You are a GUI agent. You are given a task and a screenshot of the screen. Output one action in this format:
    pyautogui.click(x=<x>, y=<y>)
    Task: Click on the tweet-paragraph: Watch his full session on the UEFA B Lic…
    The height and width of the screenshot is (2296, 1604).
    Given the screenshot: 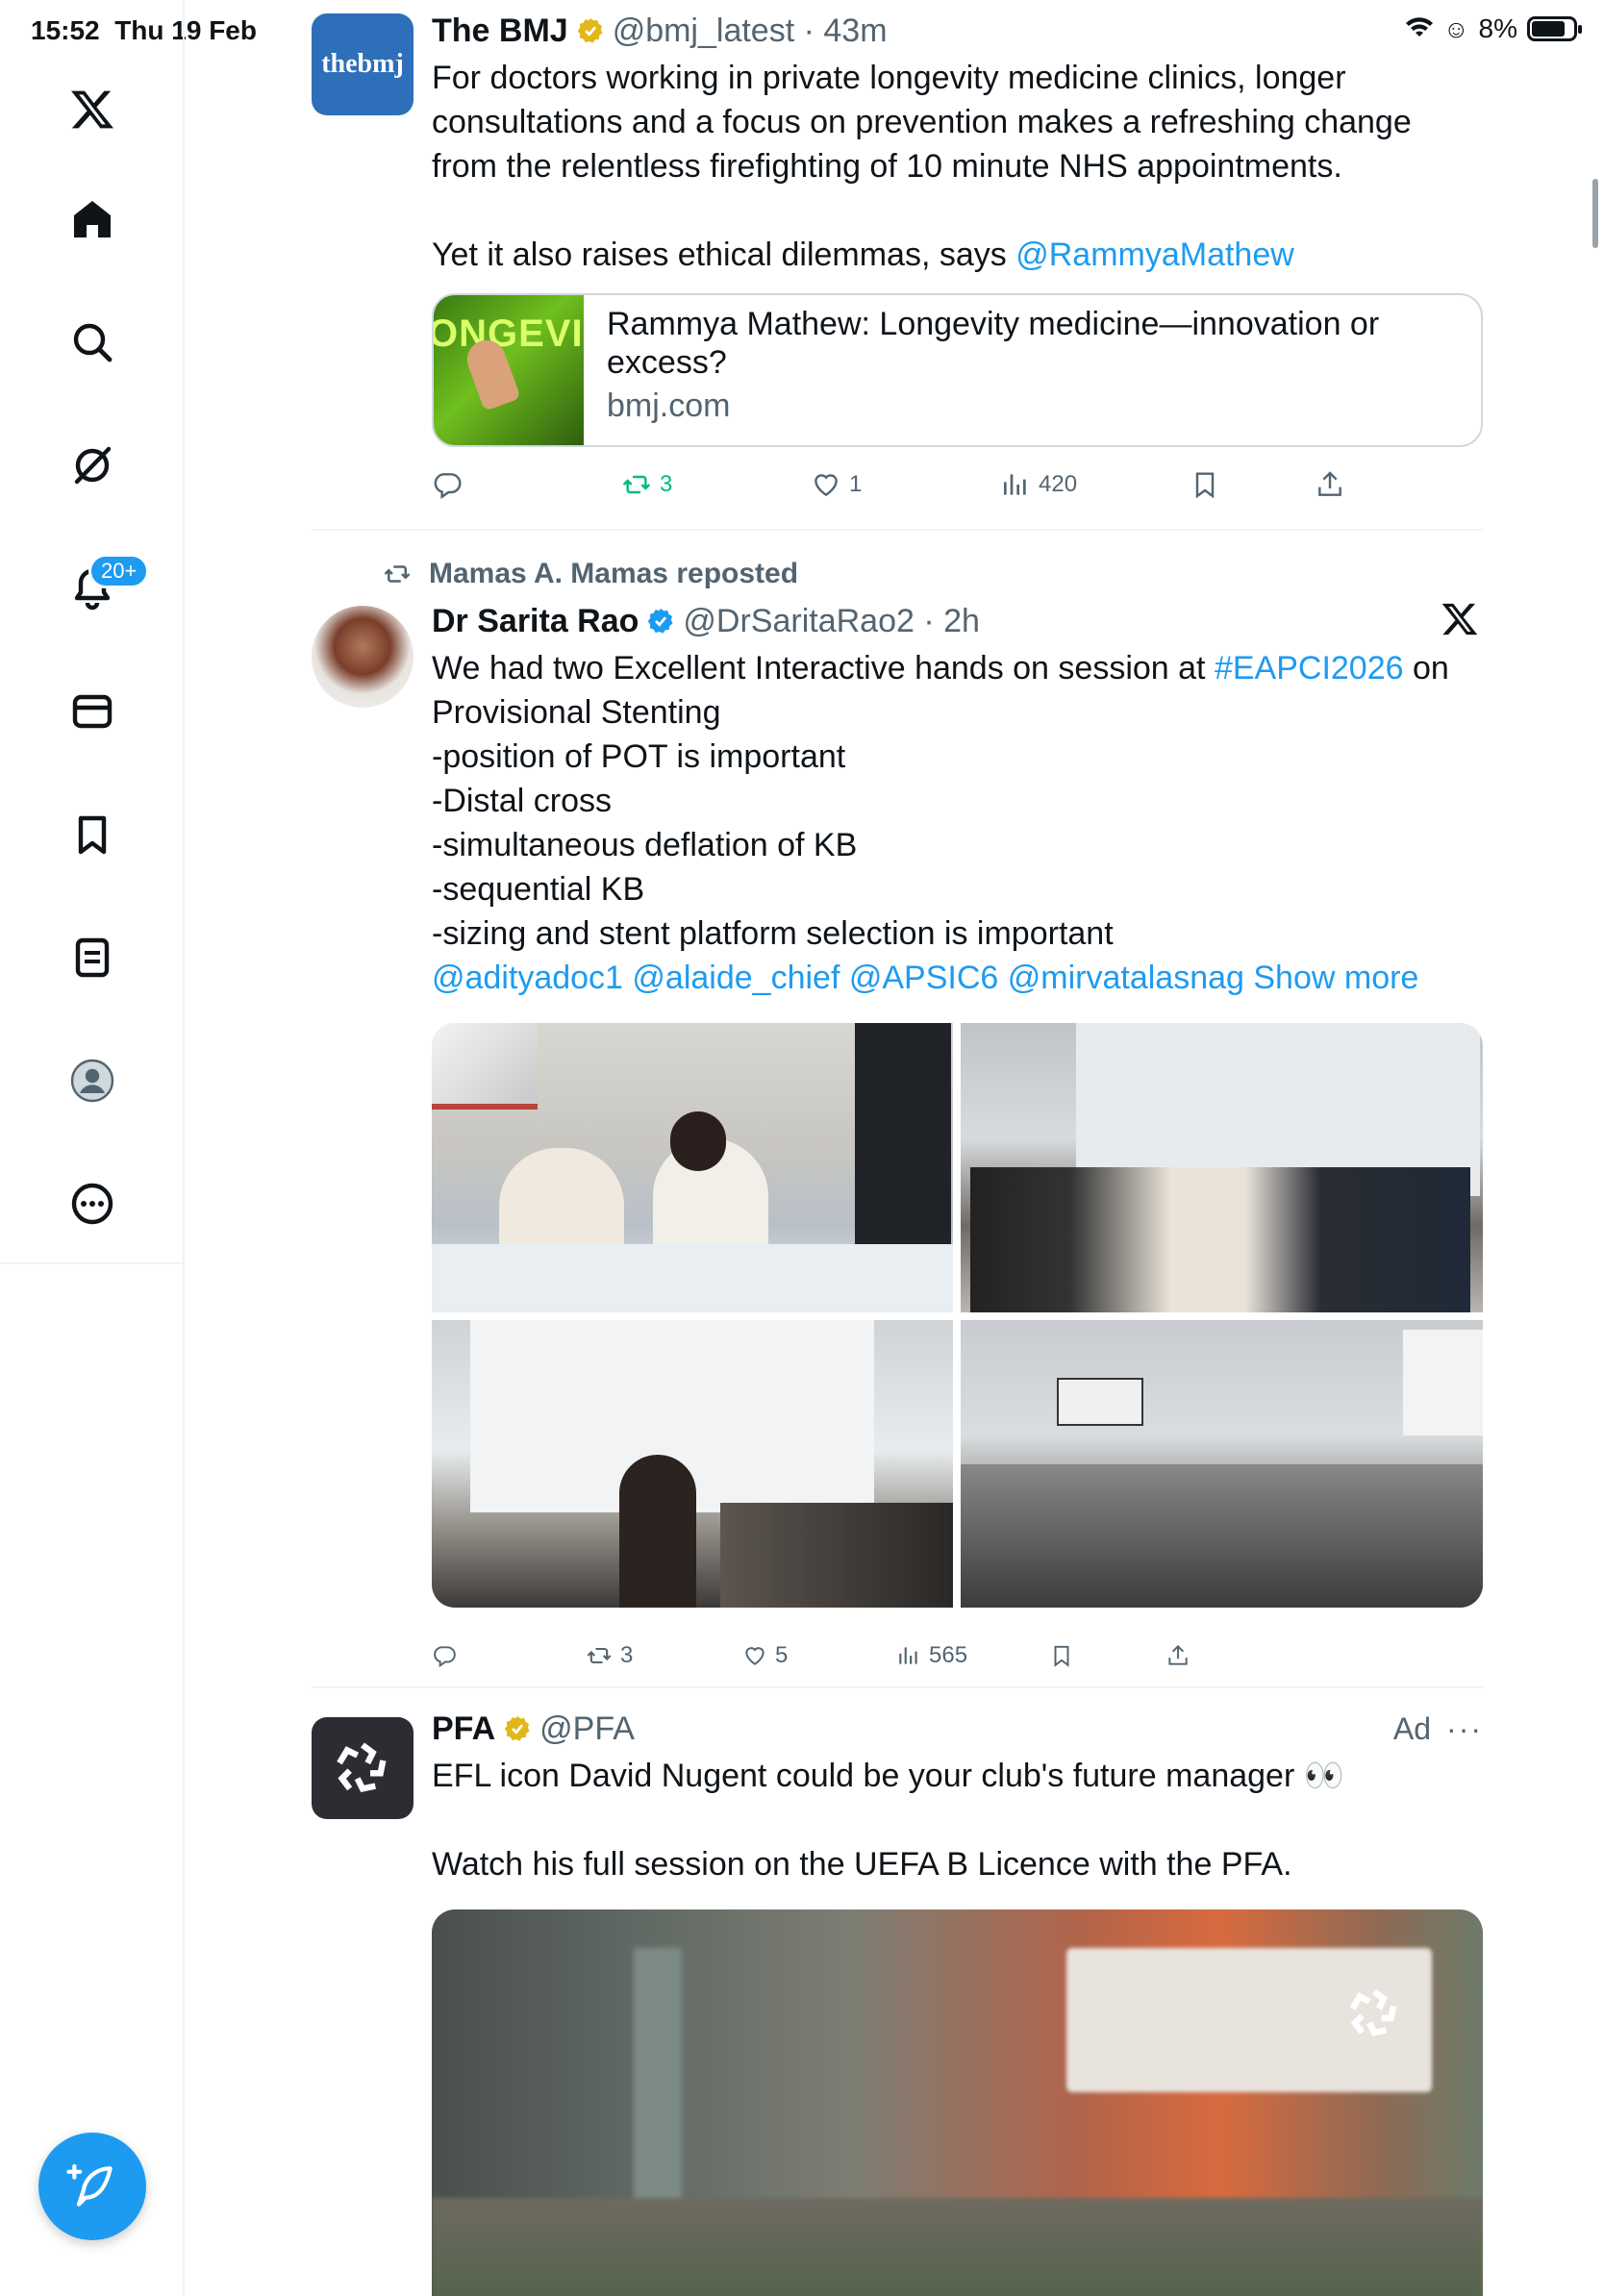 What is the action you would take?
    pyautogui.click(x=862, y=1864)
    